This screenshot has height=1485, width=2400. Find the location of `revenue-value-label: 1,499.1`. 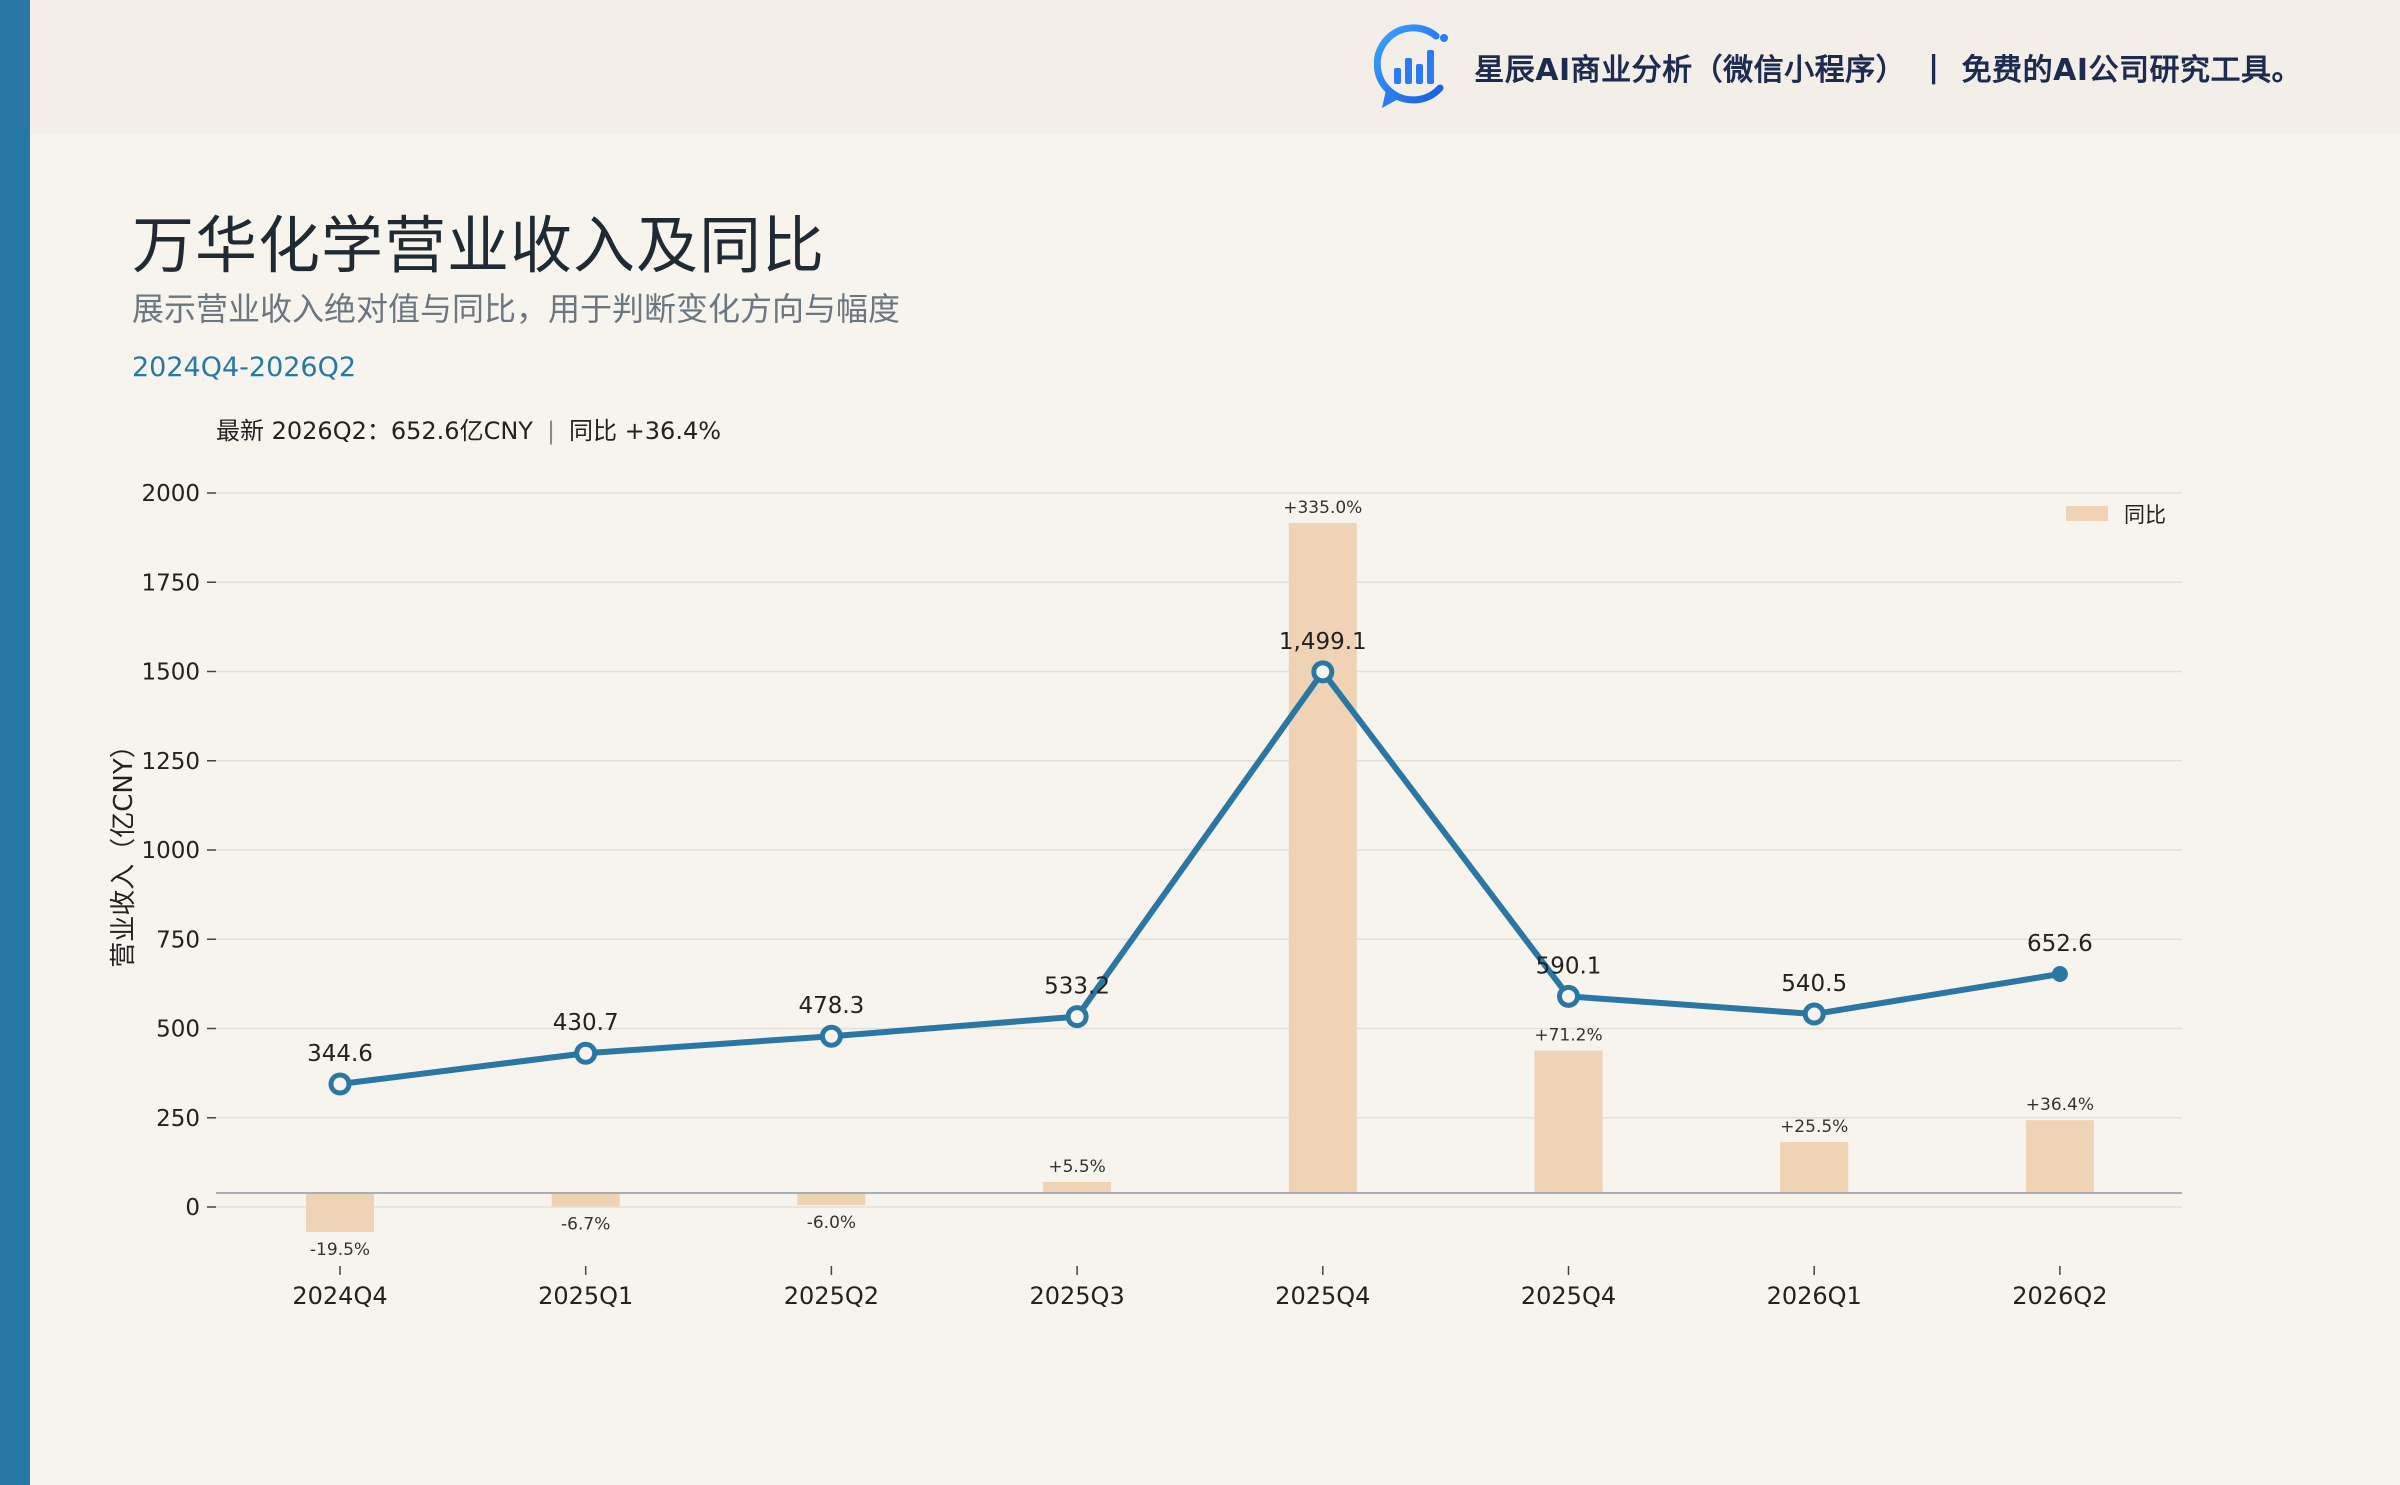

revenue-value-label: 1,499.1 is located at coordinates (1323, 642).